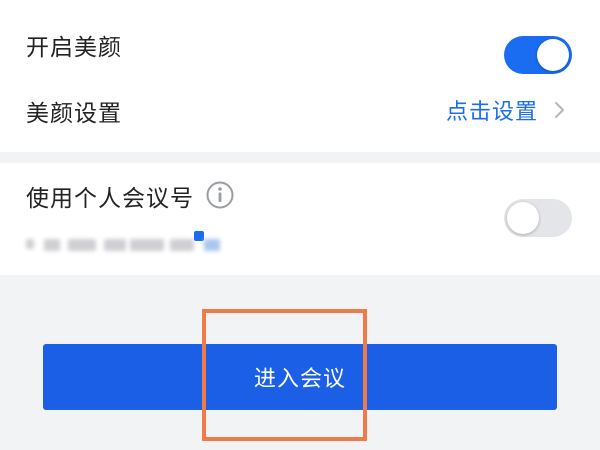  Describe the element at coordinates (300, 44) in the screenshot. I see `beauty-row: 开启美颜` at that location.